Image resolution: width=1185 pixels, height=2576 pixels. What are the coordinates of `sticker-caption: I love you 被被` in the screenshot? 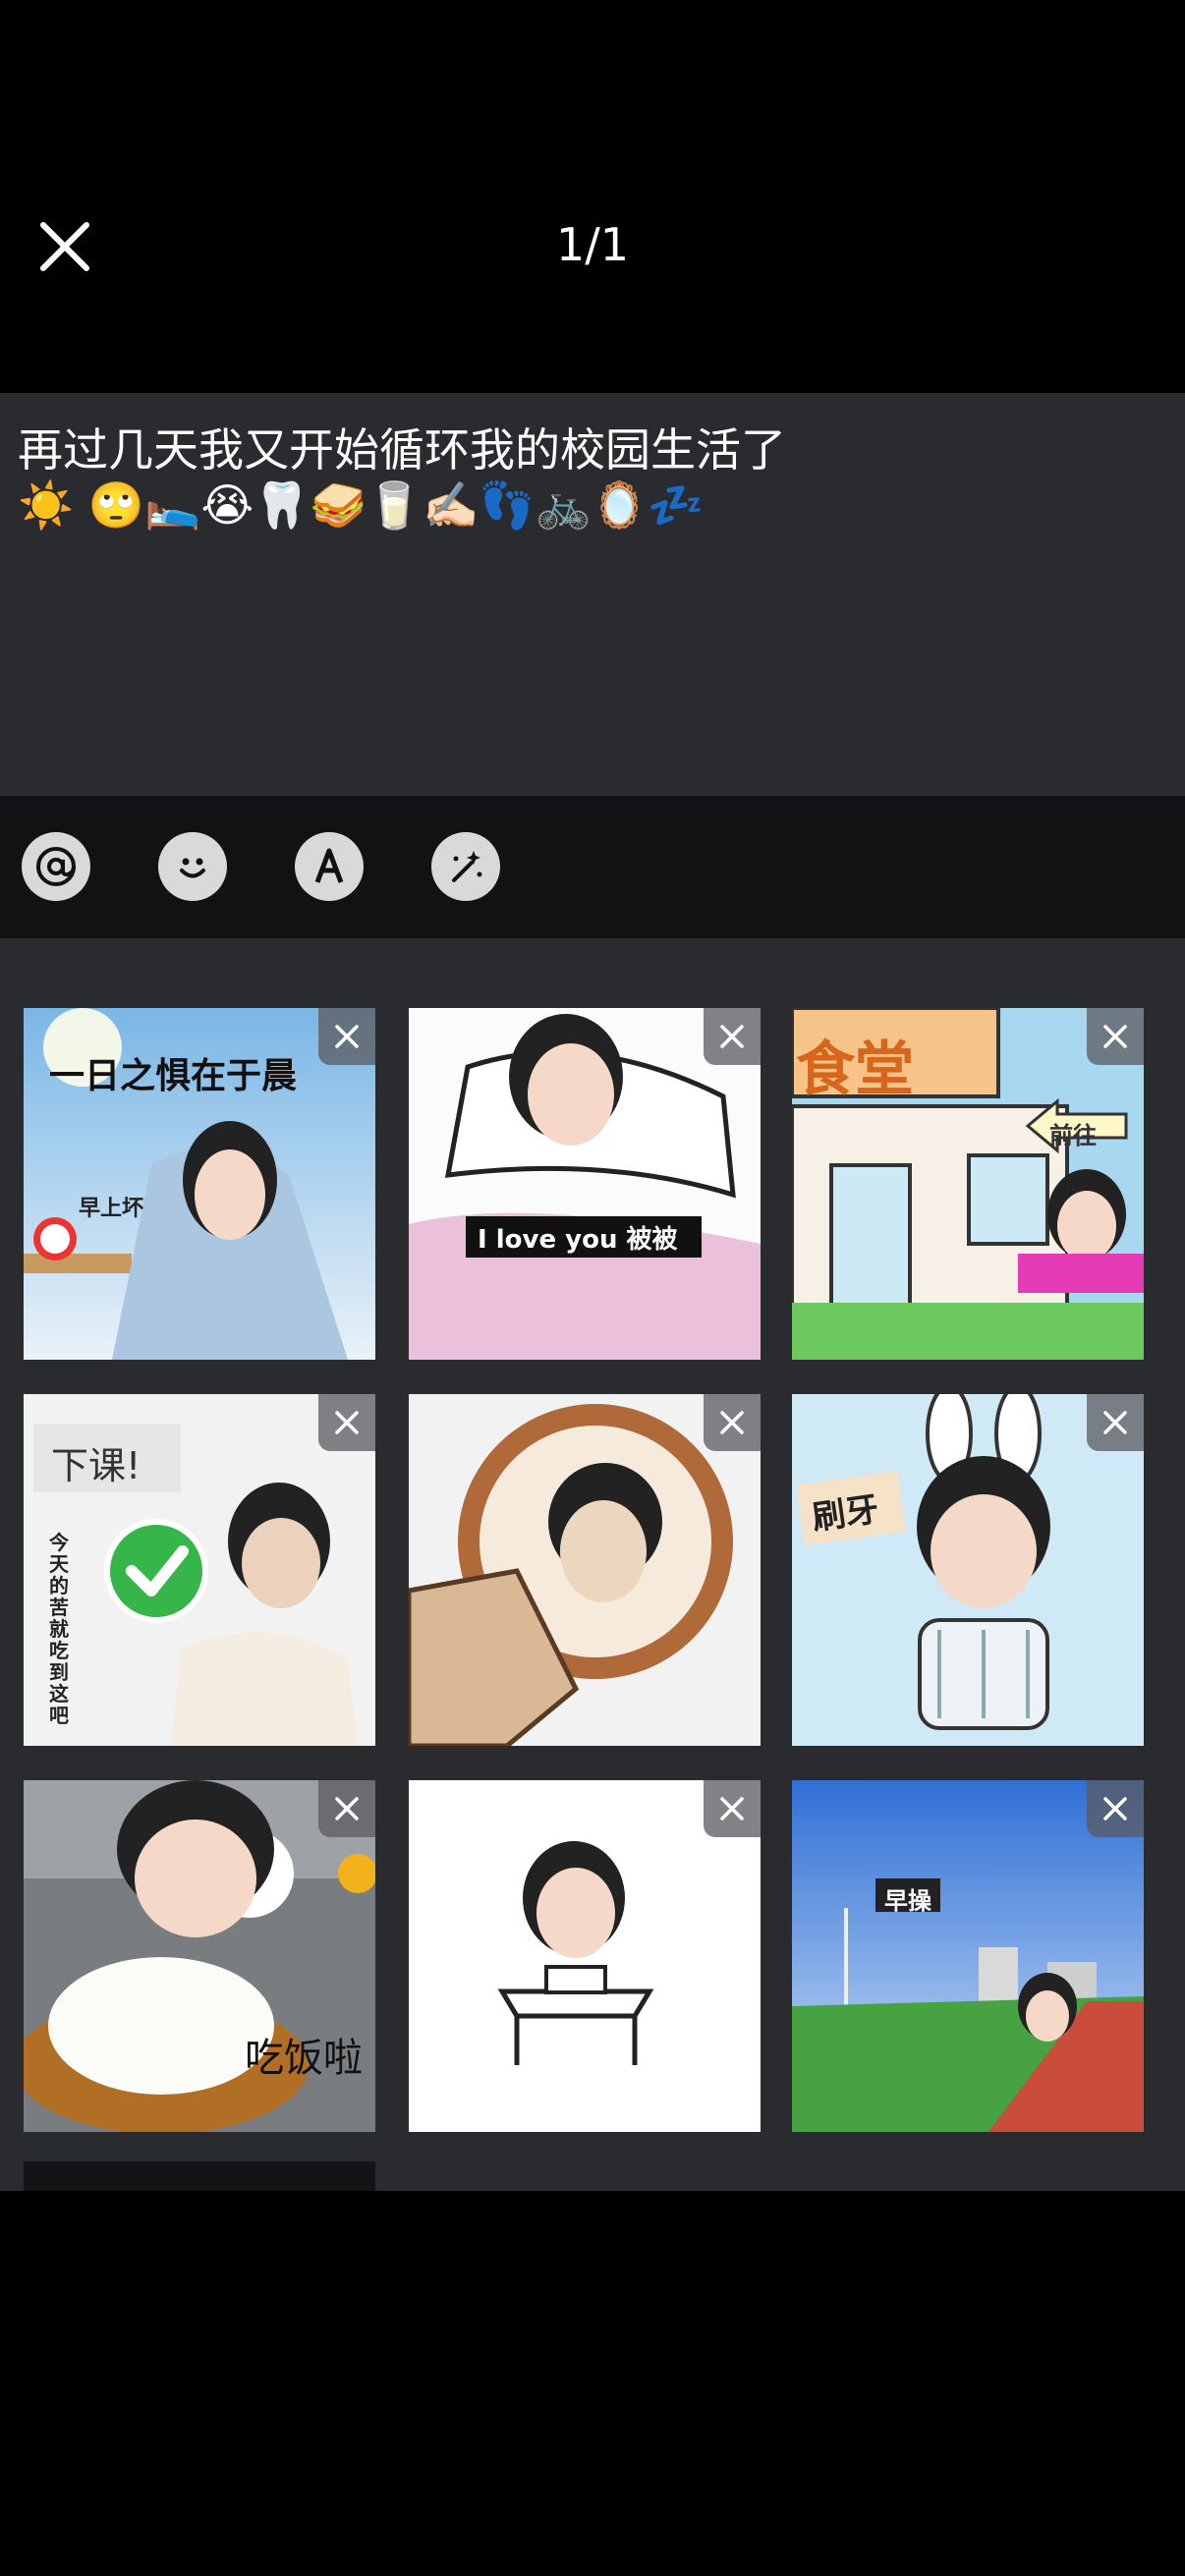 It's located at (578, 1240).